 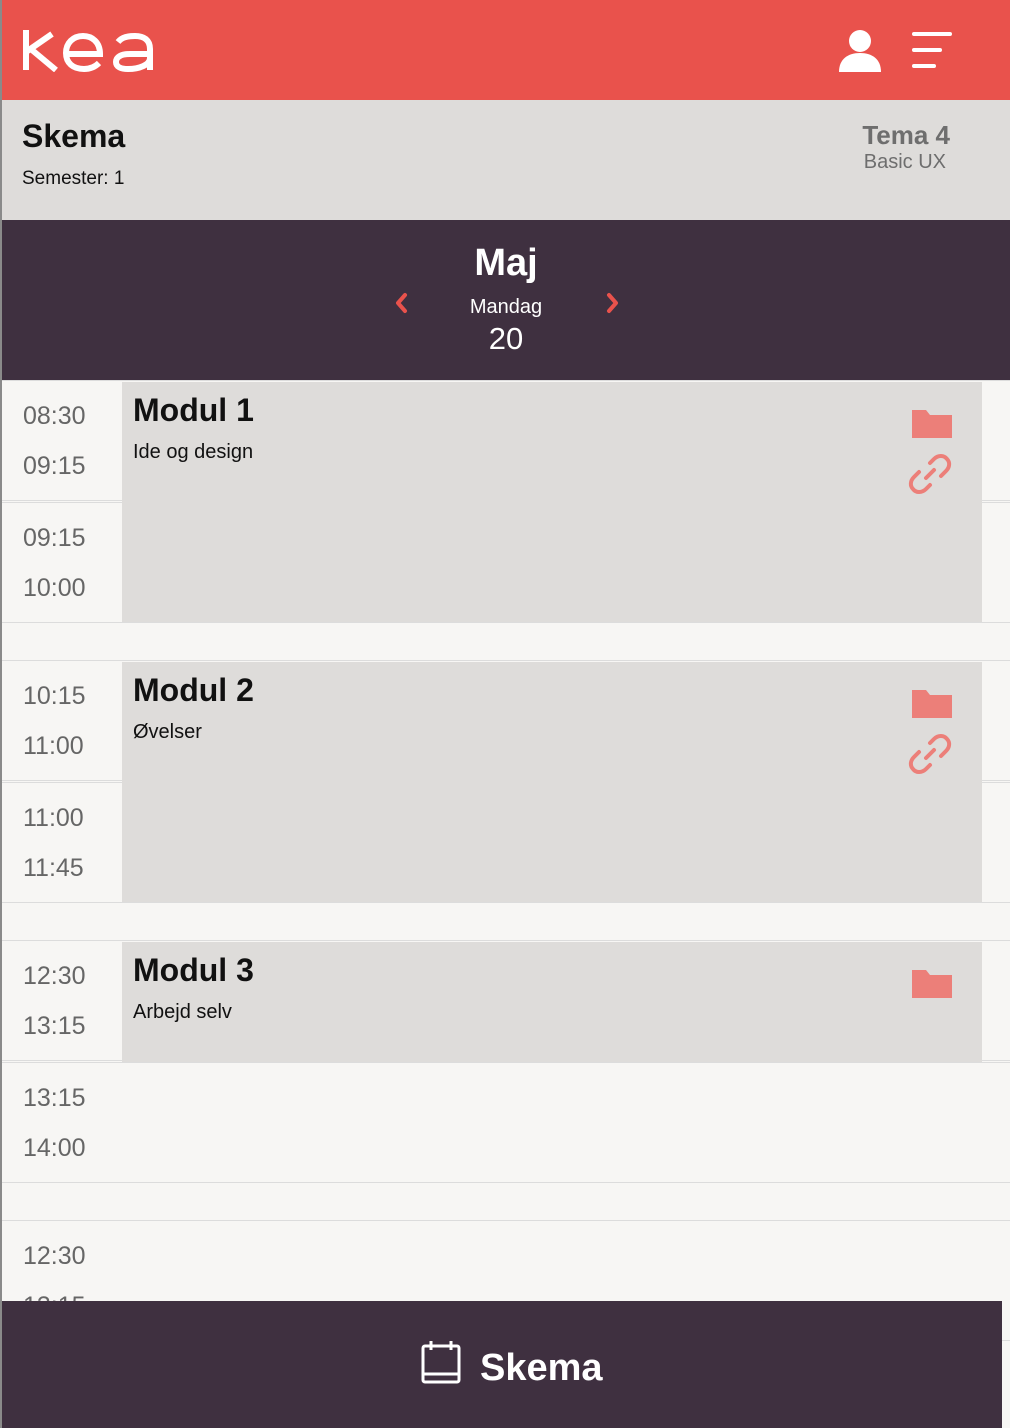 I want to click on slot-end-time: 11:45, so click(x=53, y=868).